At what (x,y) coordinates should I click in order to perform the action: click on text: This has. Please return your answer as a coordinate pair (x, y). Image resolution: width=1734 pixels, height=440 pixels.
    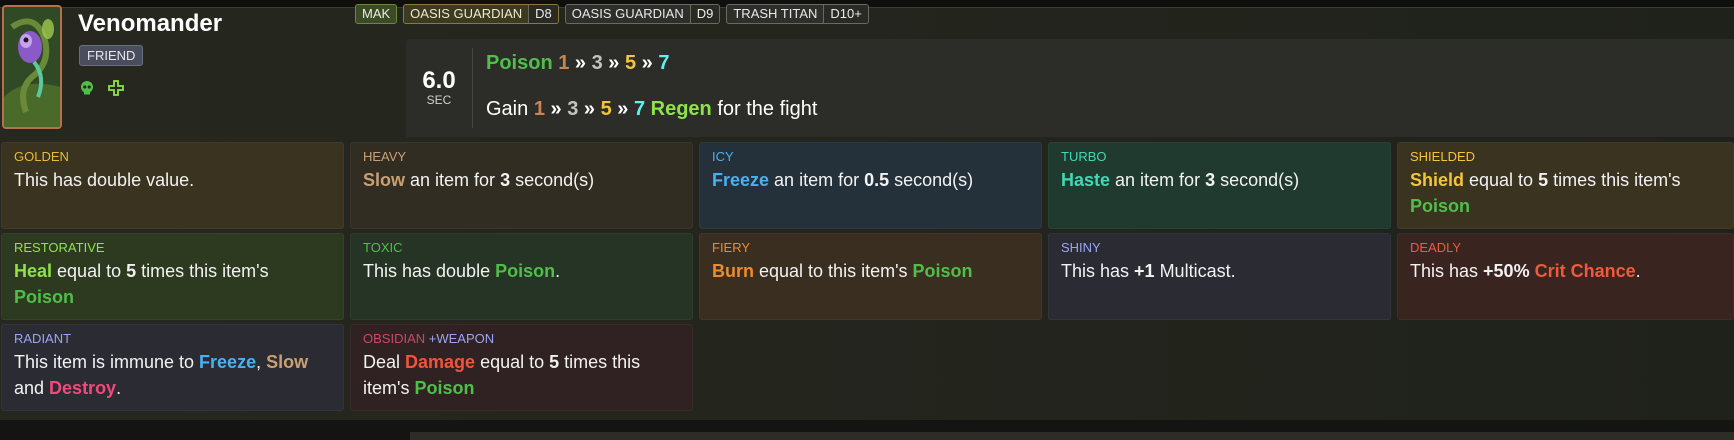
    Looking at the image, I should click on (1098, 271).